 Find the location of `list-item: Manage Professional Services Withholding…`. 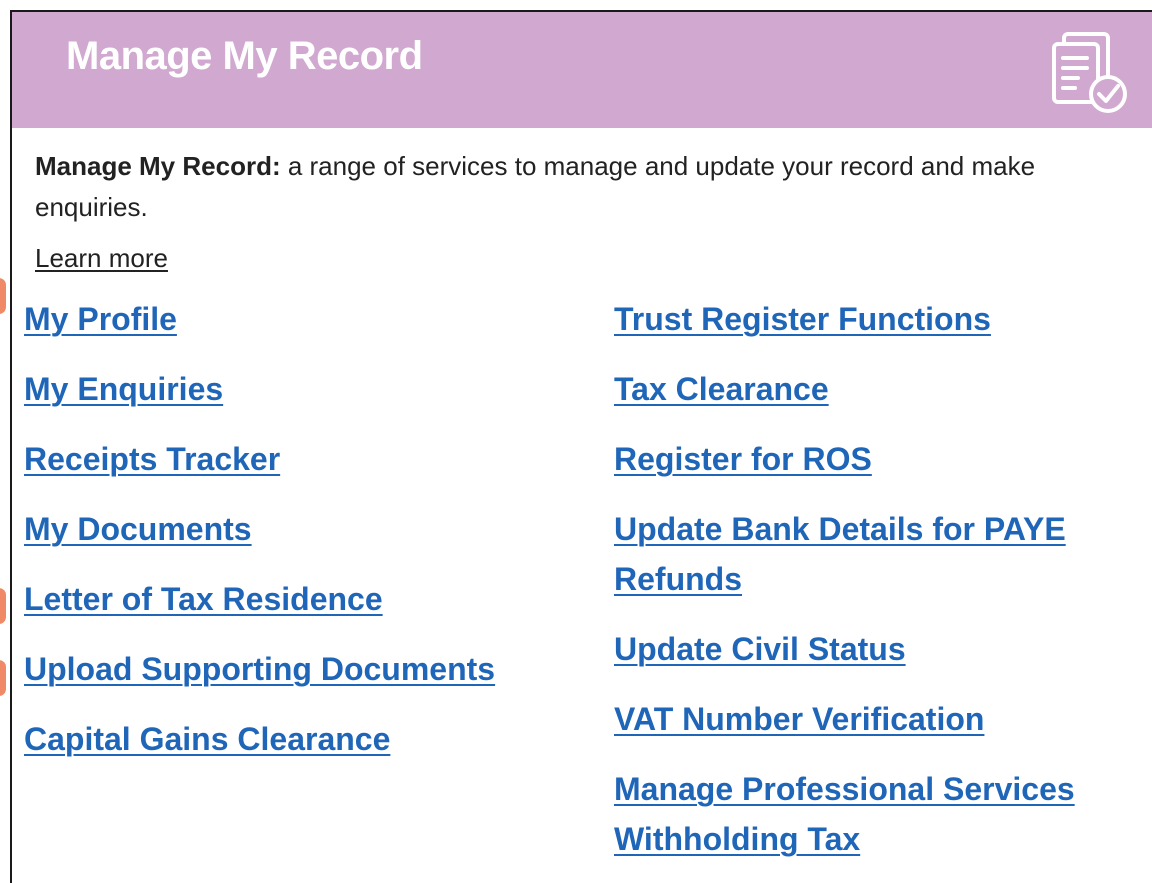

list-item: Manage Professional Services Withholding… is located at coordinates (883, 814).